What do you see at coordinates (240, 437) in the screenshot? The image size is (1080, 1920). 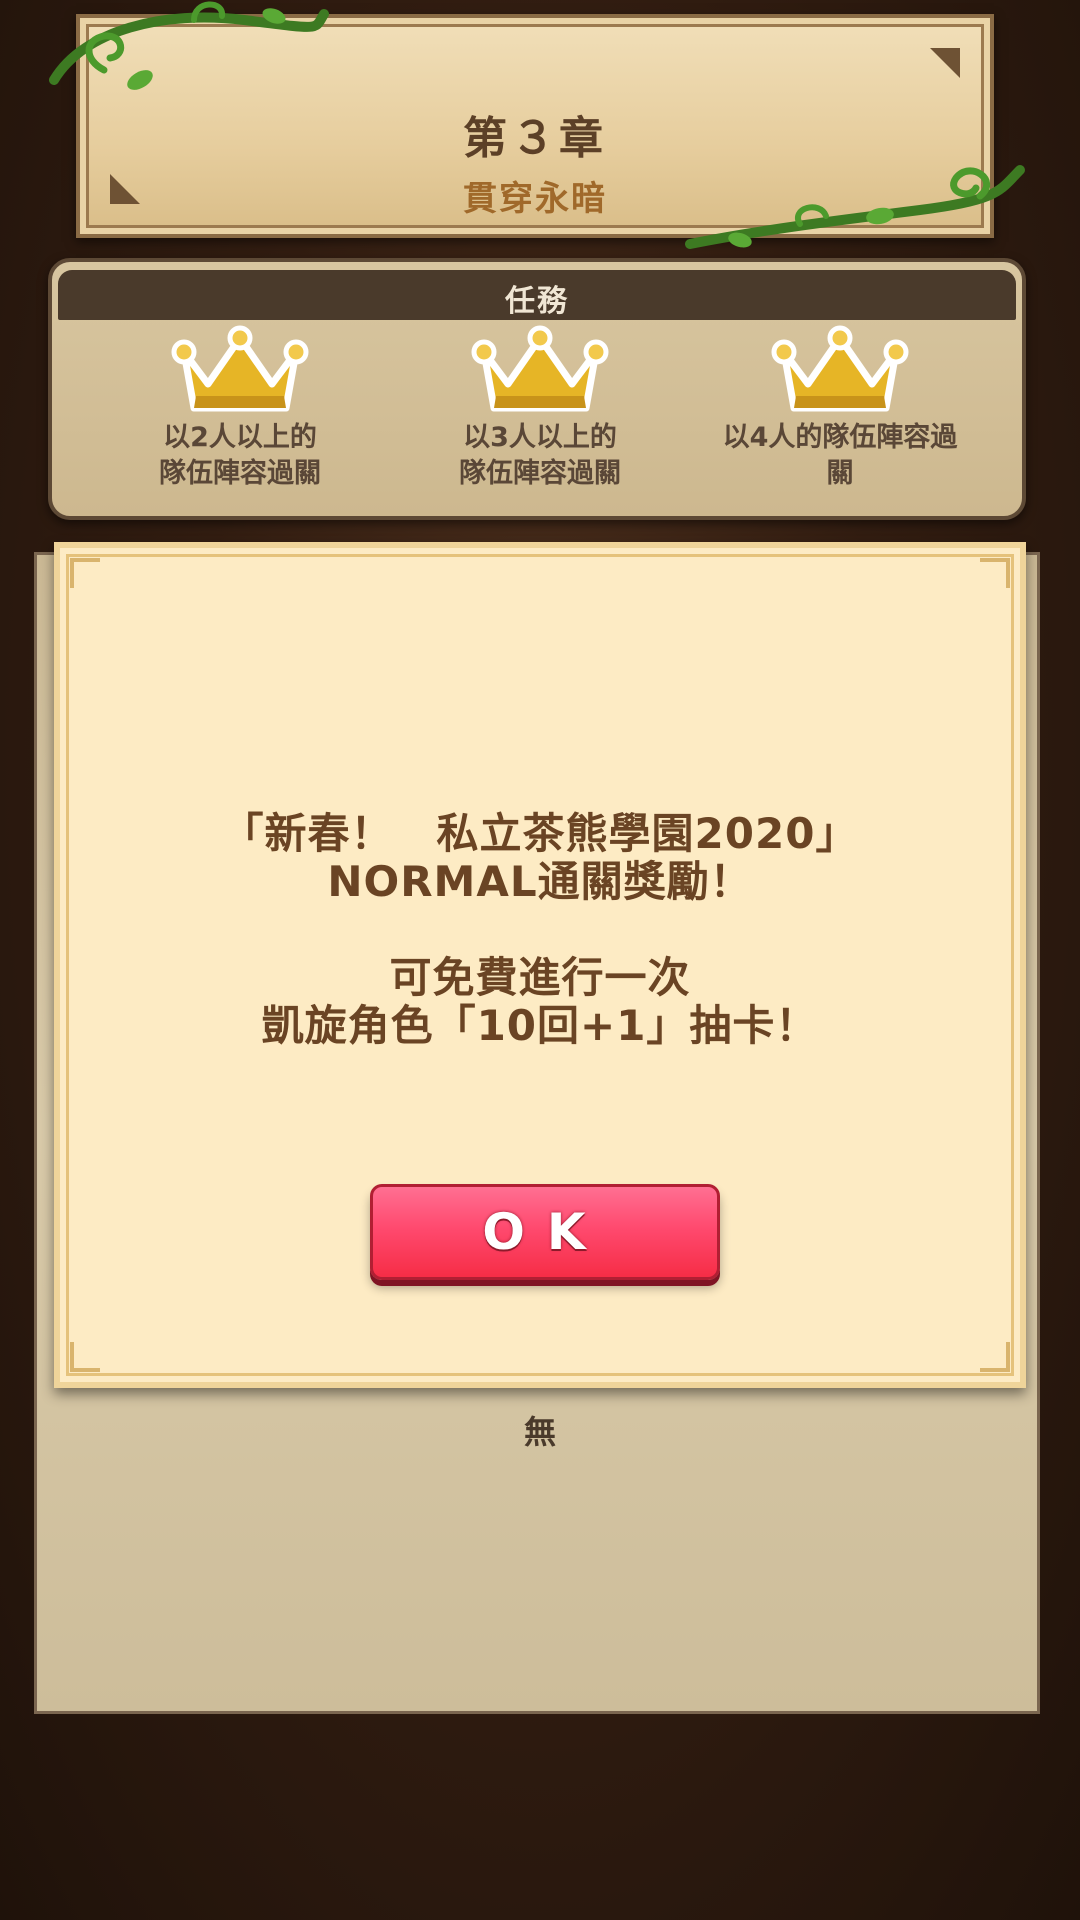 I see `mission-text-line: 以2人以上的` at bounding box center [240, 437].